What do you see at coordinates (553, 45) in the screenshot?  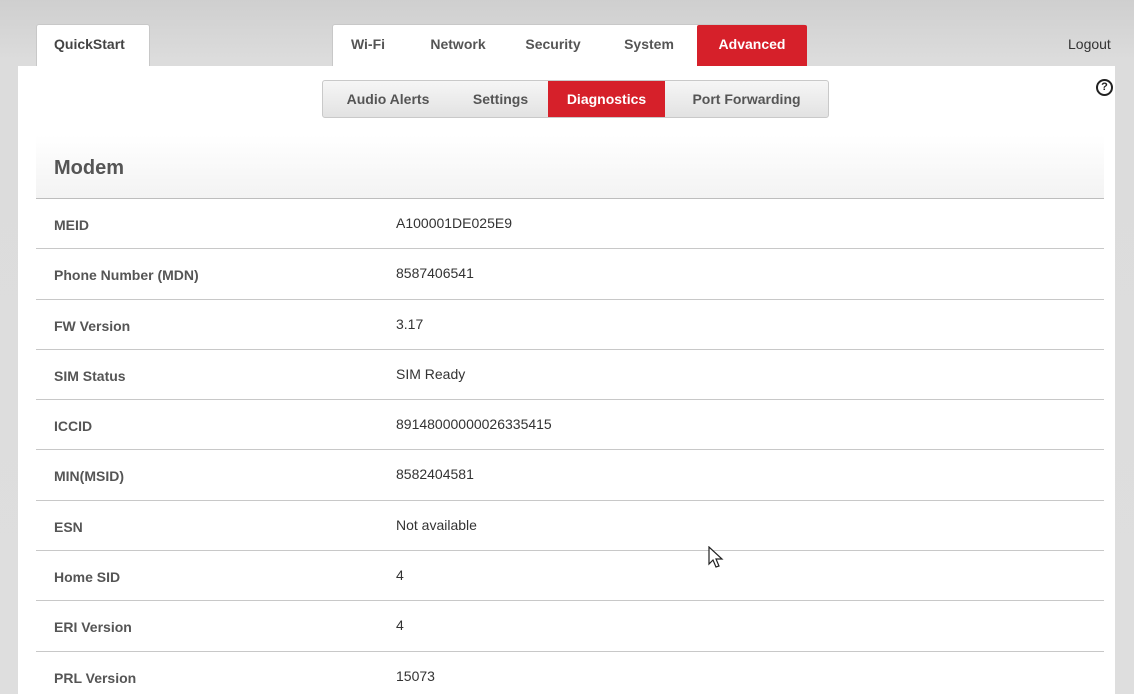 I see `tab-security: Security` at bounding box center [553, 45].